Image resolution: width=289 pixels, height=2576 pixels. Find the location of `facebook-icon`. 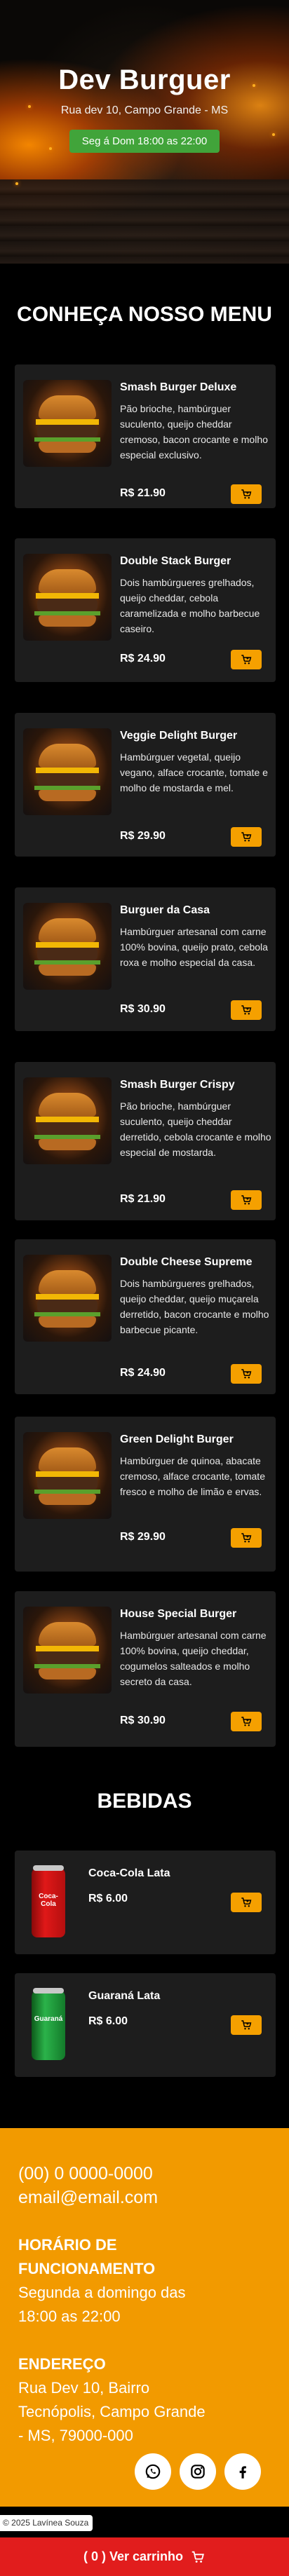

facebook-icon is located at coordinates (242, 2472).